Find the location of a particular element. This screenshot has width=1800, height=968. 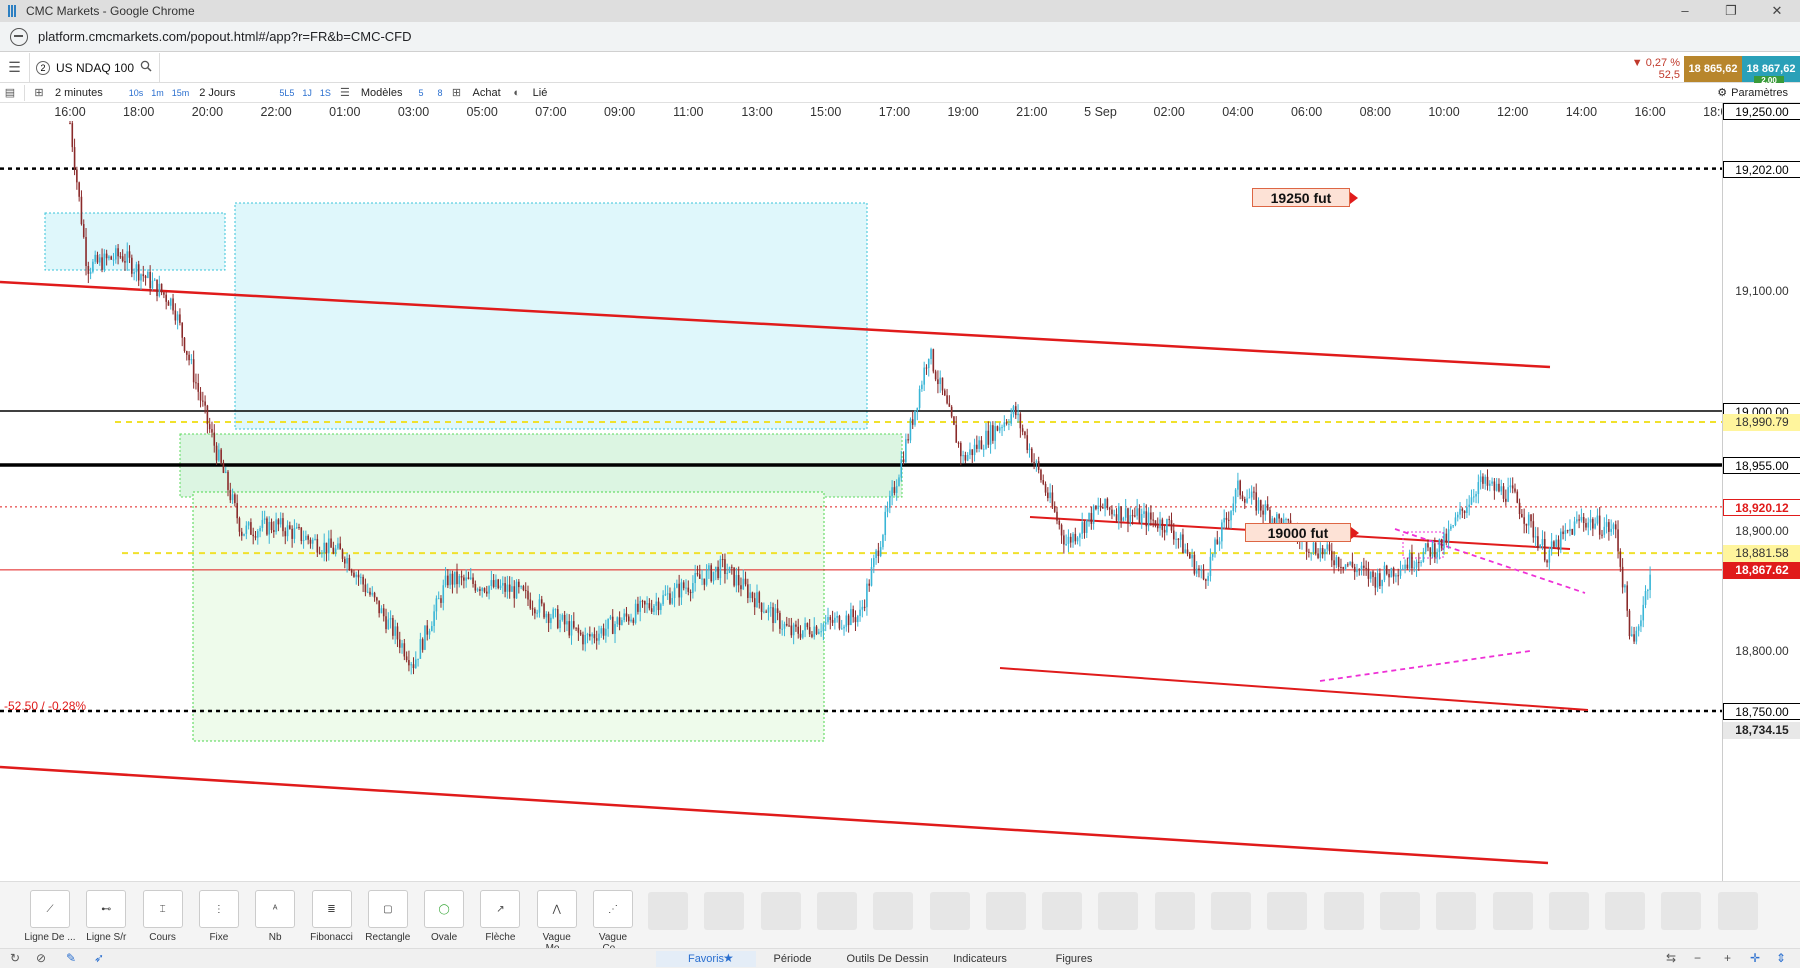

models-option-8: 8 is located at coordinates (439, 93).